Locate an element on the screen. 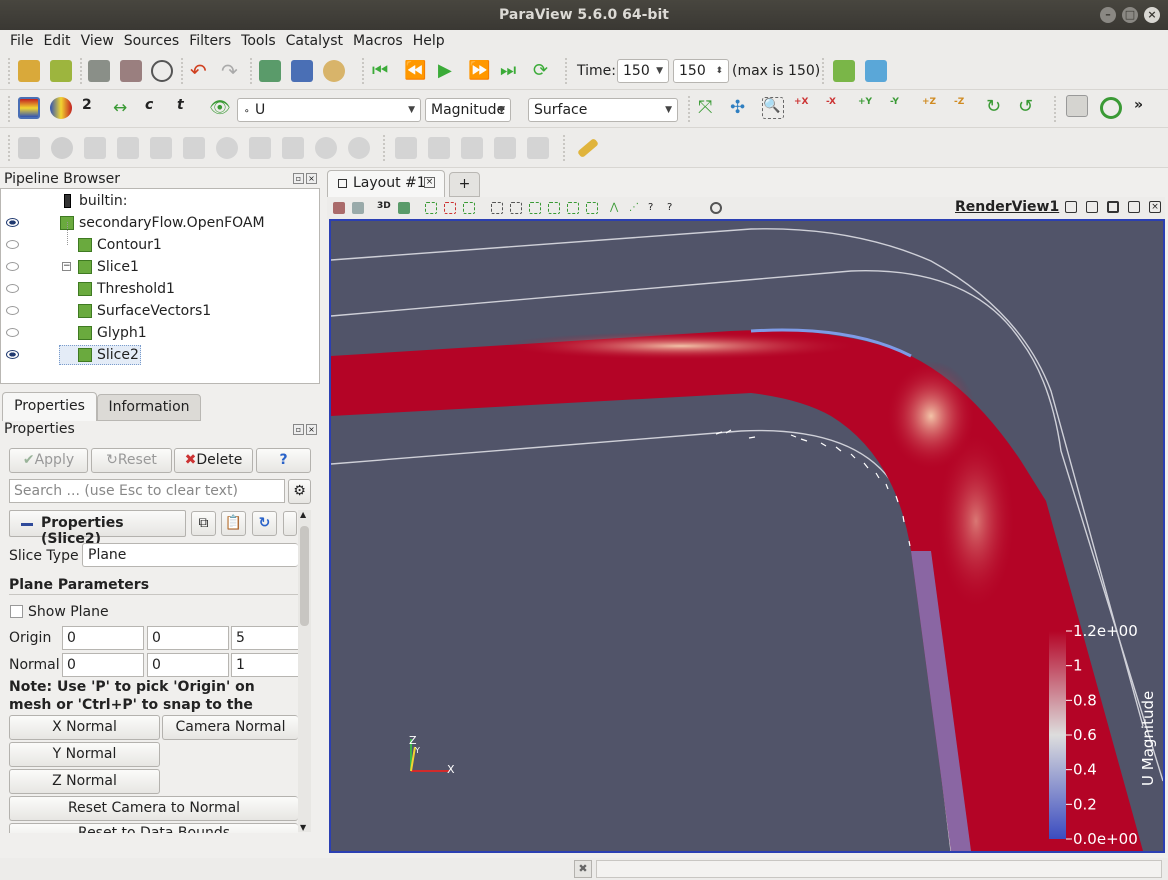  view-plus-x-icon: +X is located at coordinates (805, 108).